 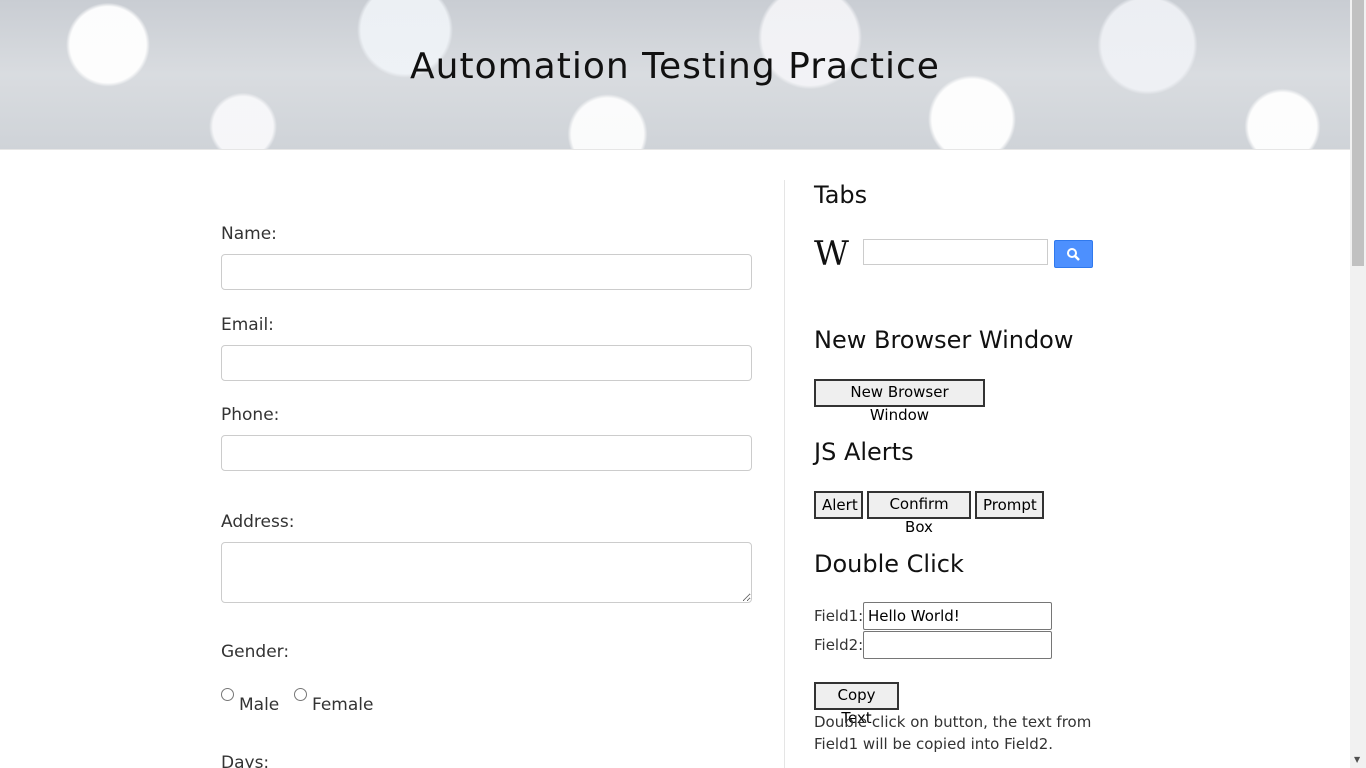 I want to click on female-radio, so click(x=300, y=694).